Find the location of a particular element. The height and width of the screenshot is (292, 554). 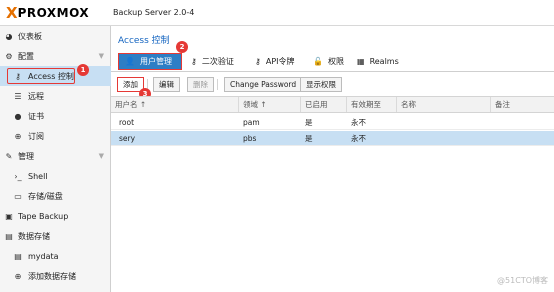

grid-header: 用户名 ↑ 领域 ↑ 已启用 有效期至 名称 备注 is located at coordinates (332, 104).